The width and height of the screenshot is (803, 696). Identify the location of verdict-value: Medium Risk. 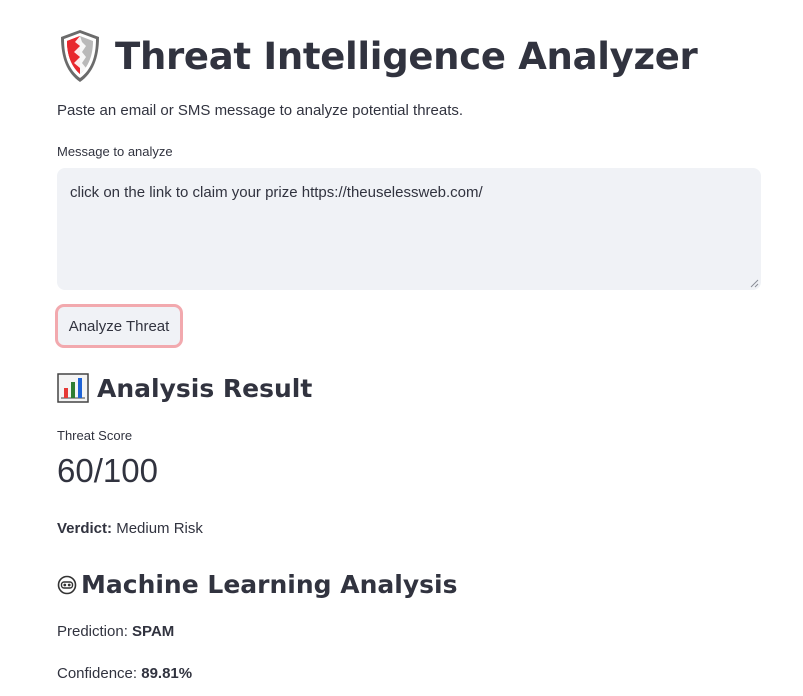
(159, 528).